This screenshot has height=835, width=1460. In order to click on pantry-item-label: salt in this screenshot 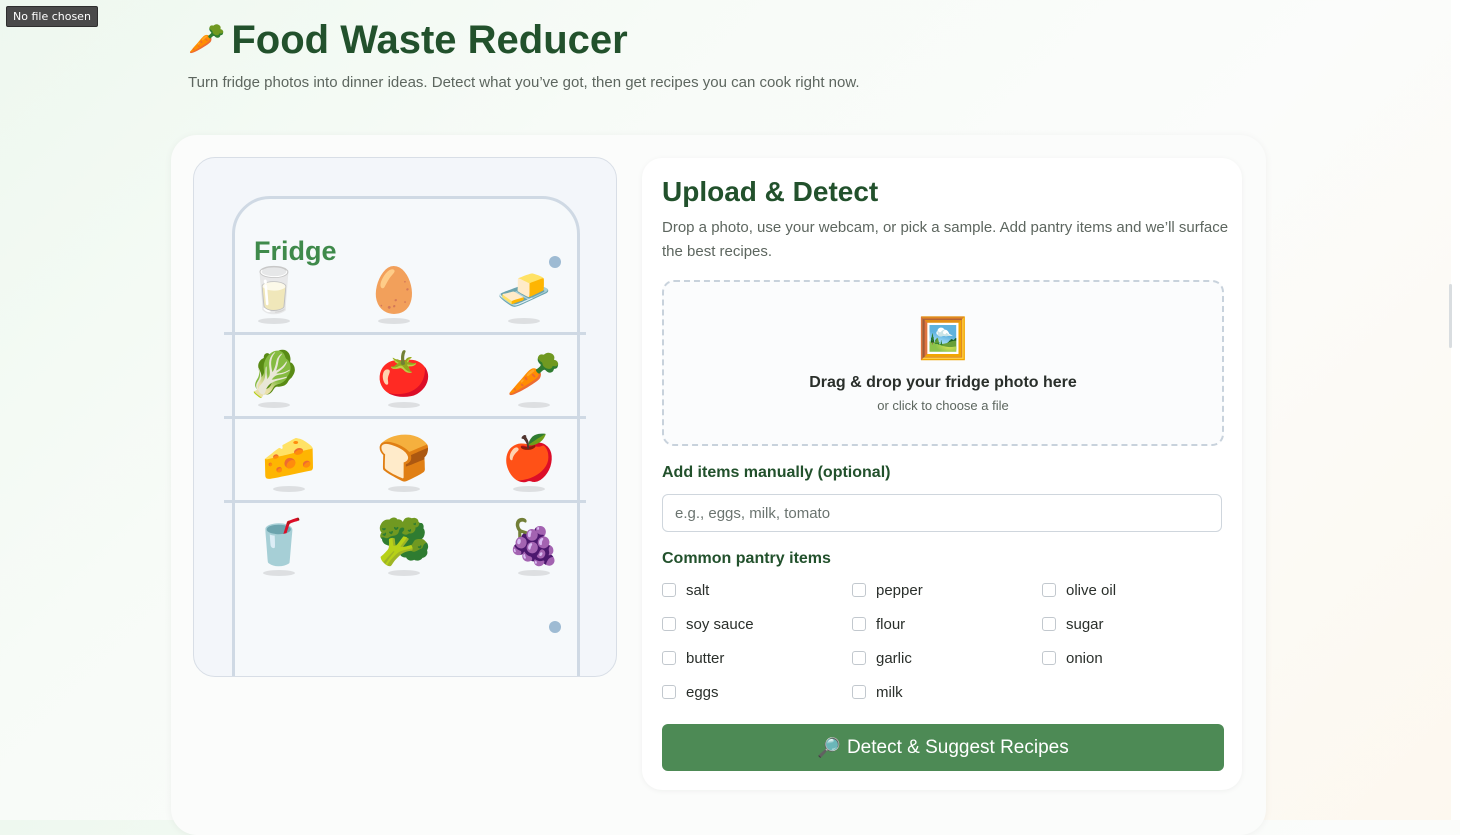, I will do `click(698, 590)`.